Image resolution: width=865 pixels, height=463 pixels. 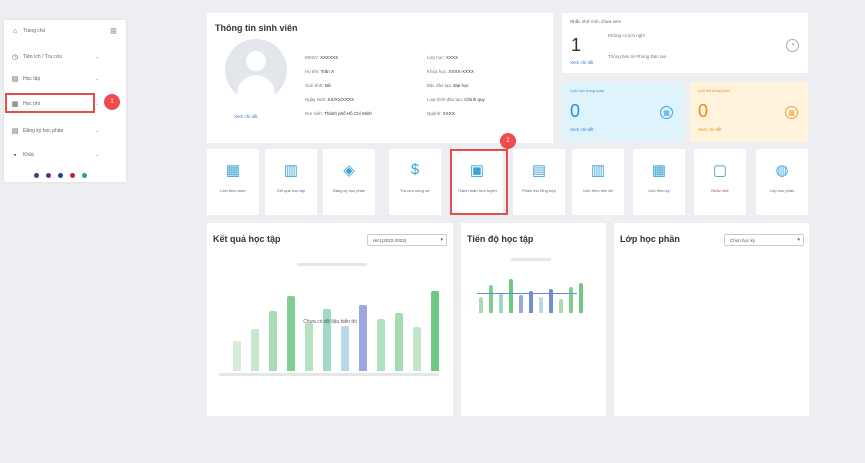 What do you see at coordinates (782, 170) in the screenshot?
I see `gift-icon: ◍` at bounding box center [782, 170].